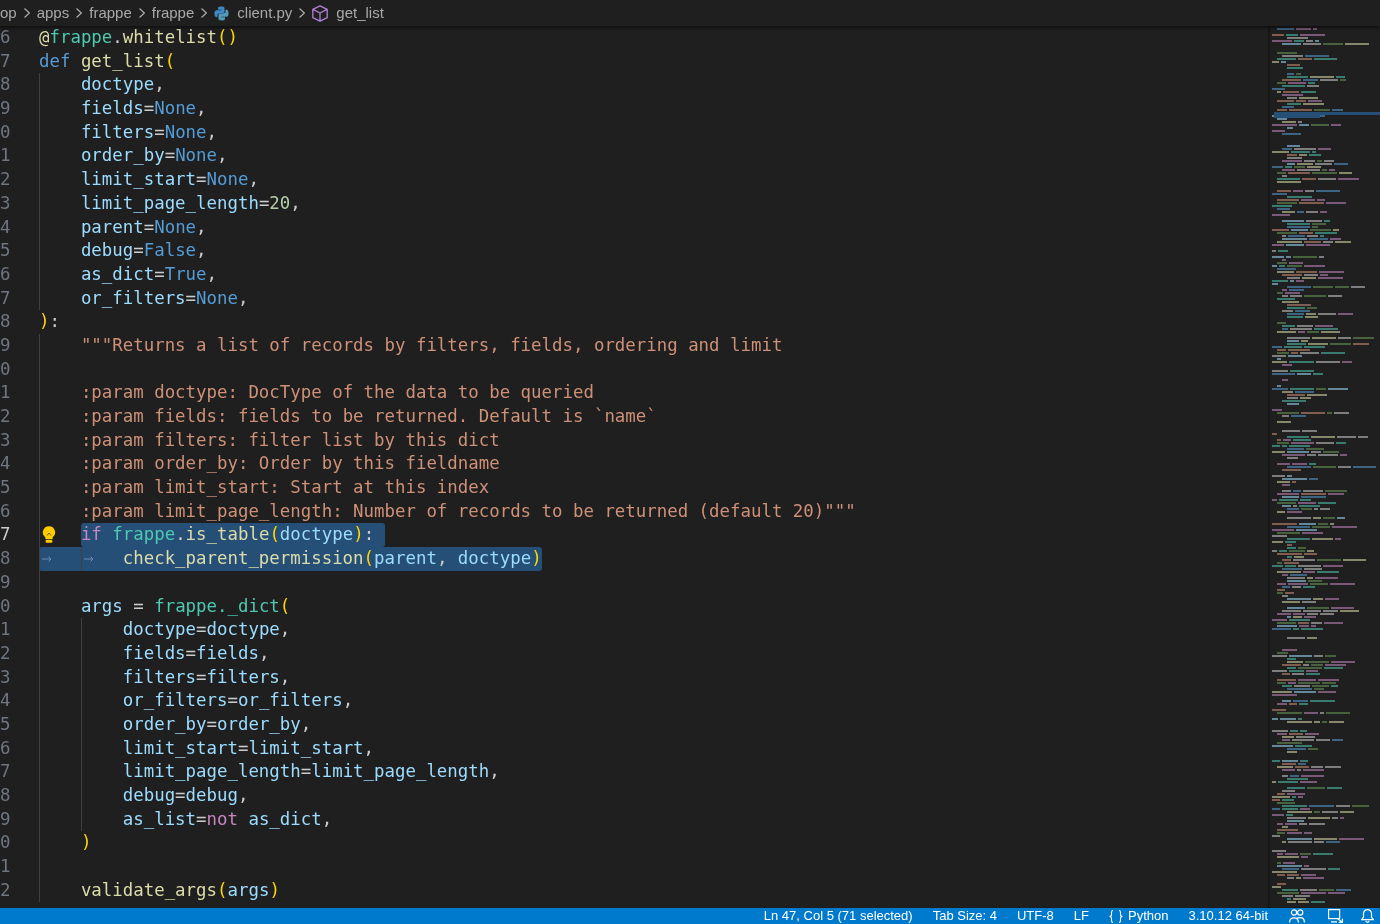 Image resolution: width=1380 pixels, height=924 pixels. I want to click on code-line: limit_start=None,, so click(169, 180).